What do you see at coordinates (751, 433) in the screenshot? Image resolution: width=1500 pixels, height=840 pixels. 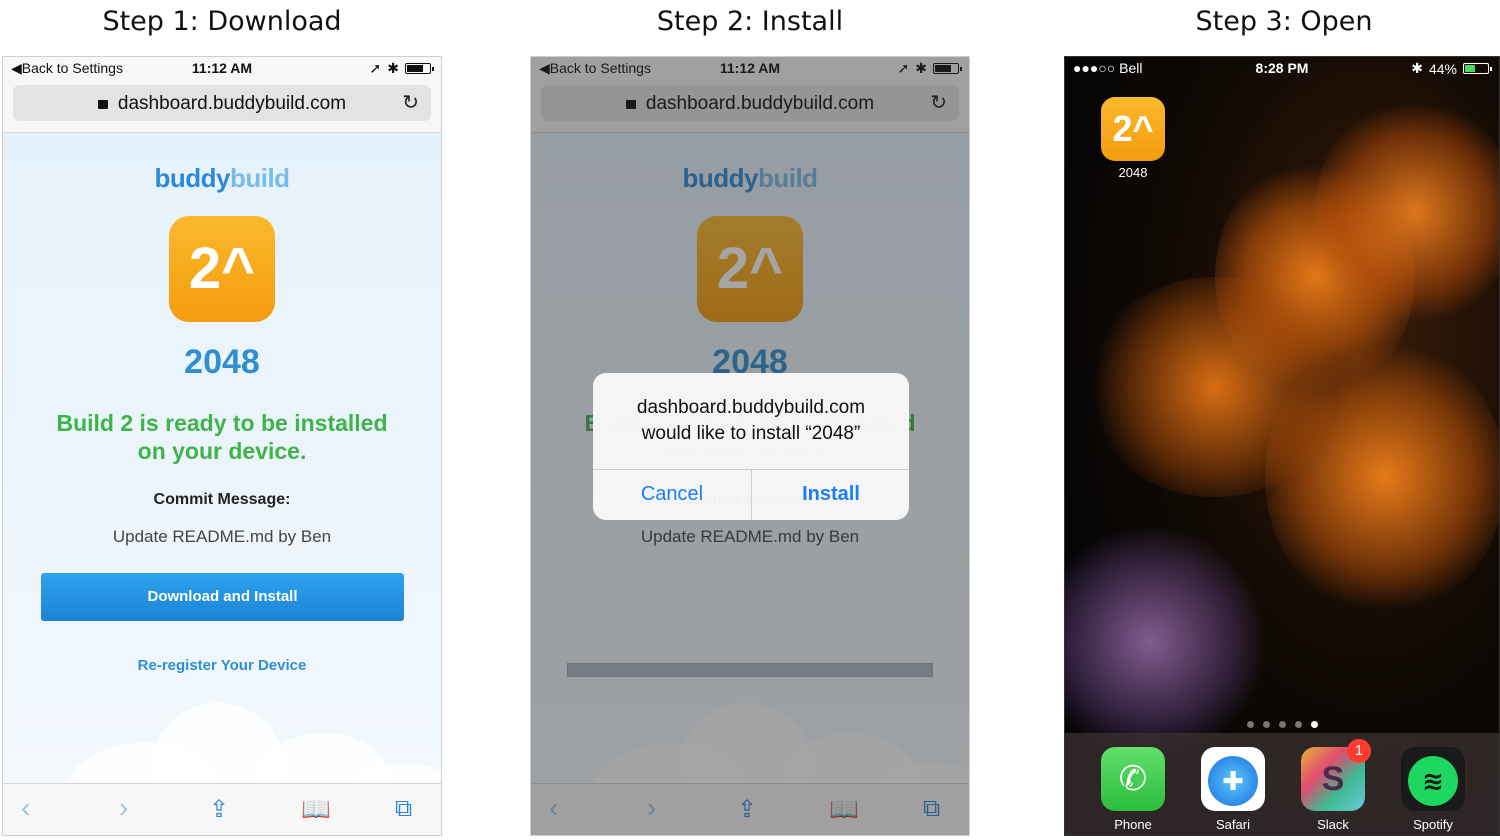 I see `alert-message-line-2: would like to install “2048”` at bounding box center [751, 433].